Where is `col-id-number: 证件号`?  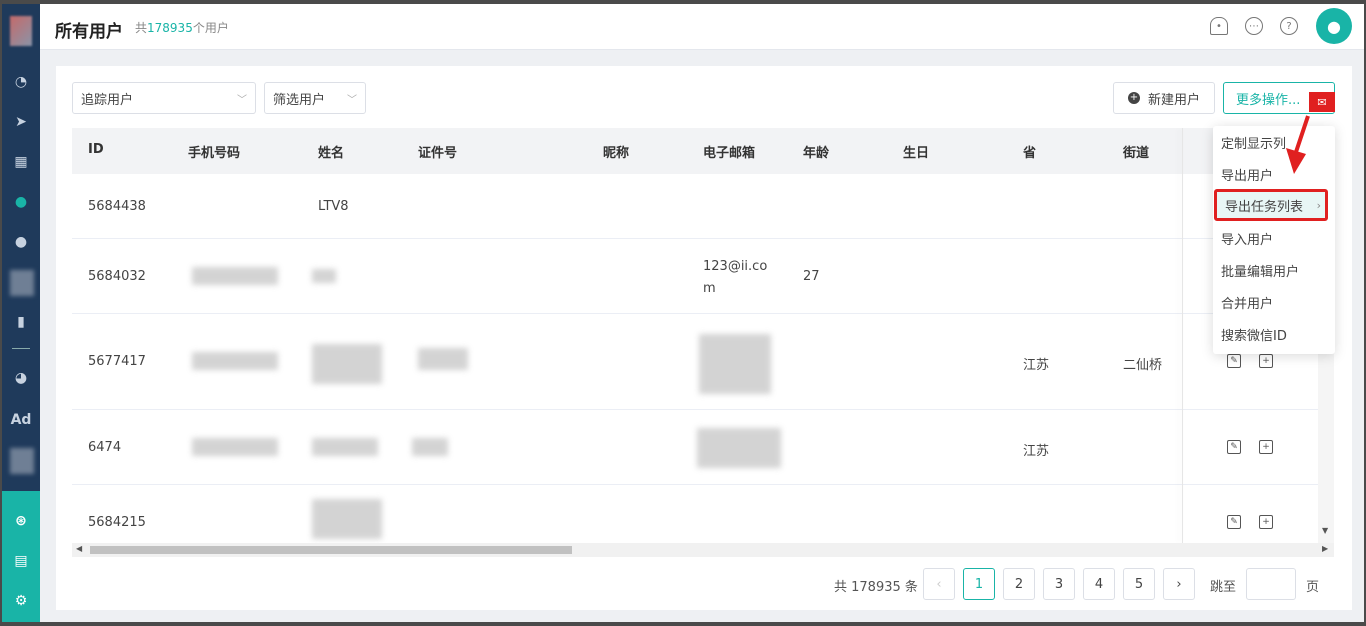 col-id-number: 证件号 is located at coordinates (437, 151).